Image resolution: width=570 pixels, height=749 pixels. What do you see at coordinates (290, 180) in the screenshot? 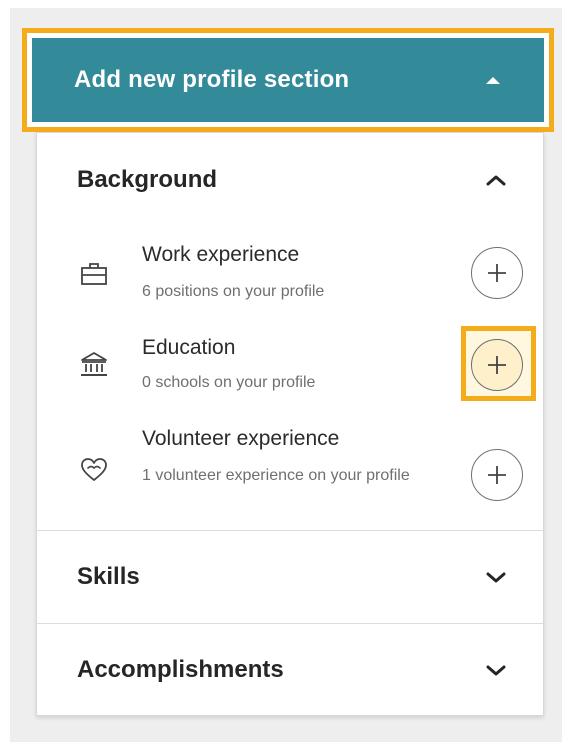
I see `section-header-background: Background` at bounding box center [290, 180].